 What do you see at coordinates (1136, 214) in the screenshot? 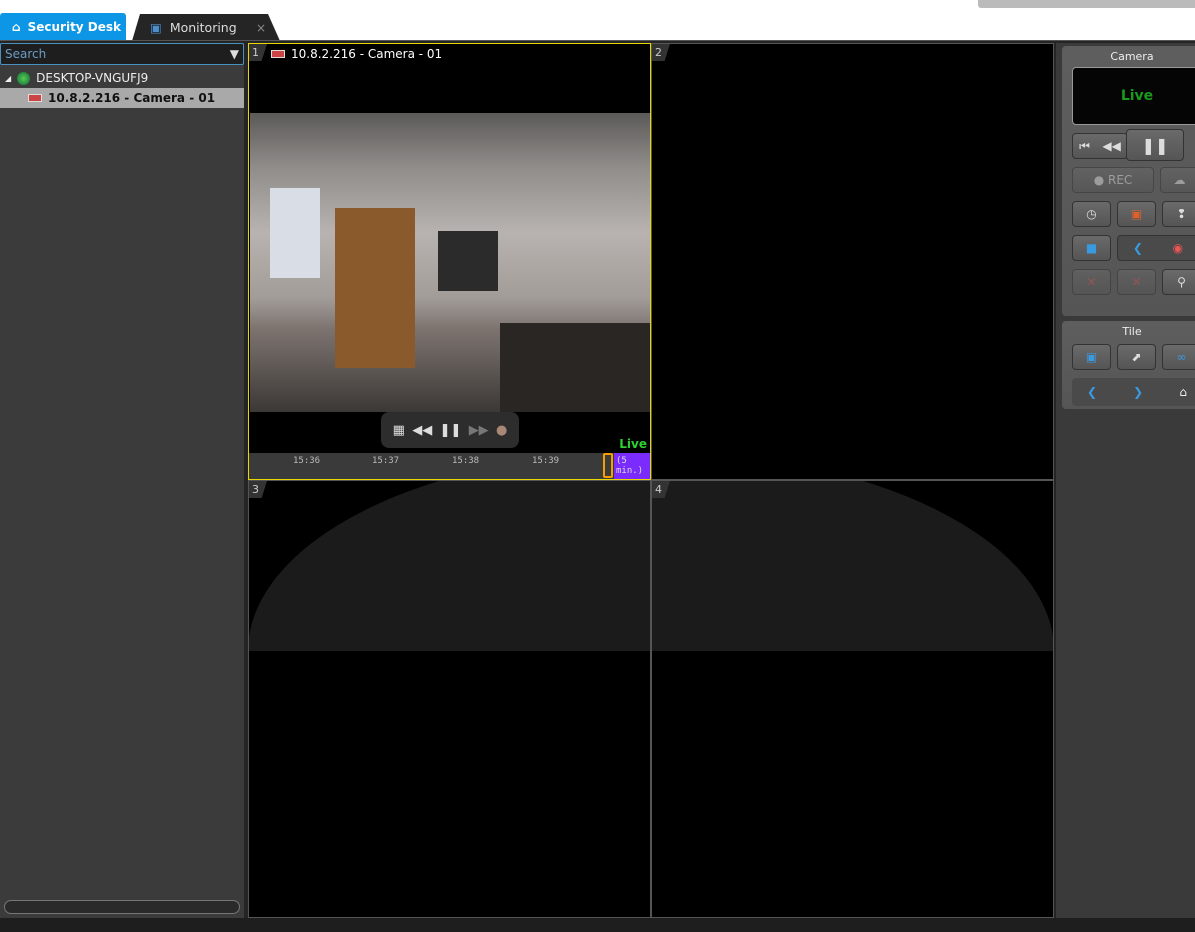
I see `snapshot-icon: ▣` at bounding box center [1136, 214].